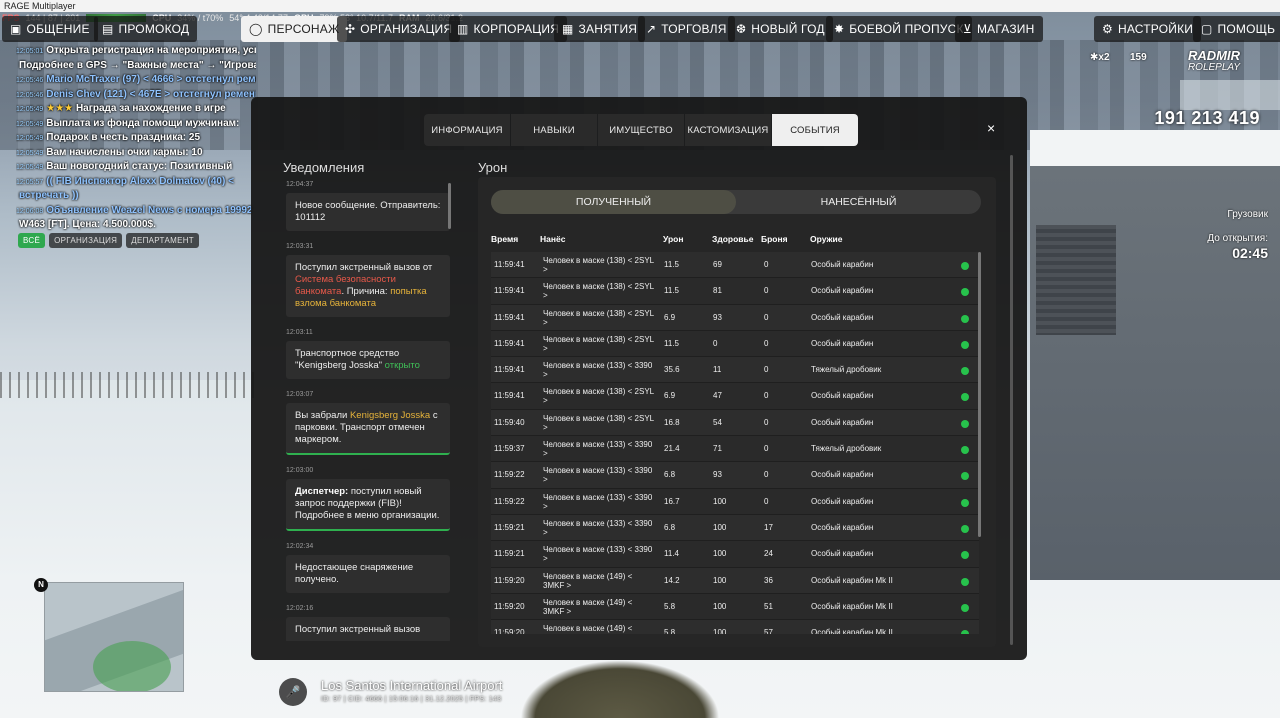  I want to click on chat-tab-all: ВСЁ, so click(32, 240).